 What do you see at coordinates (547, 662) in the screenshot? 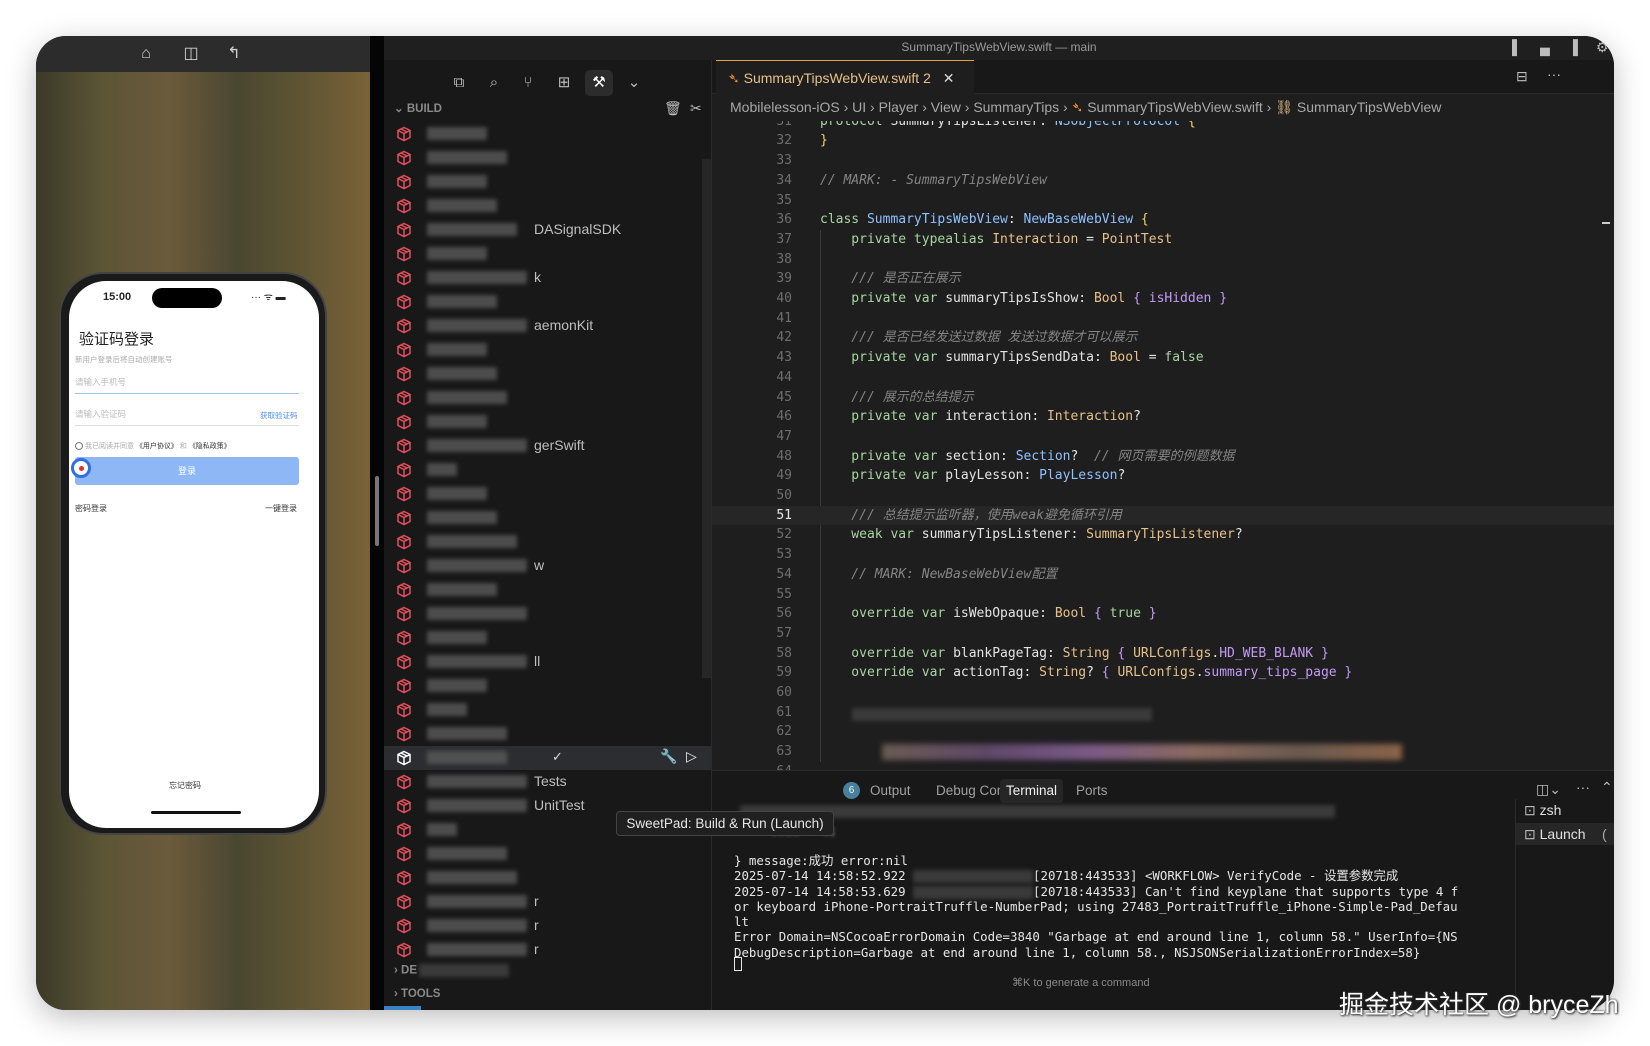
I see `scheme-row: ll` at bounding box center [547, 662].